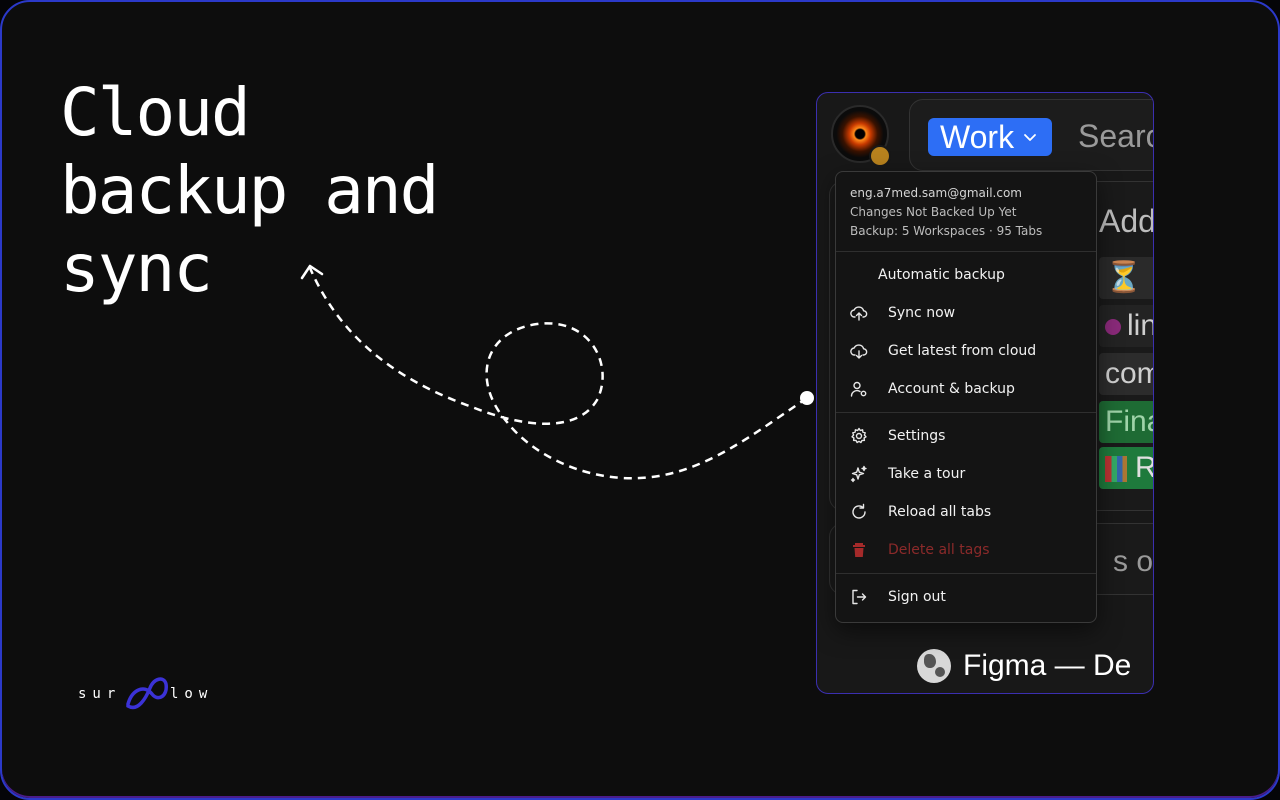 This screenshot has height=800, width=1280. I want to click on list-item: Finan, so click(1126, 422).